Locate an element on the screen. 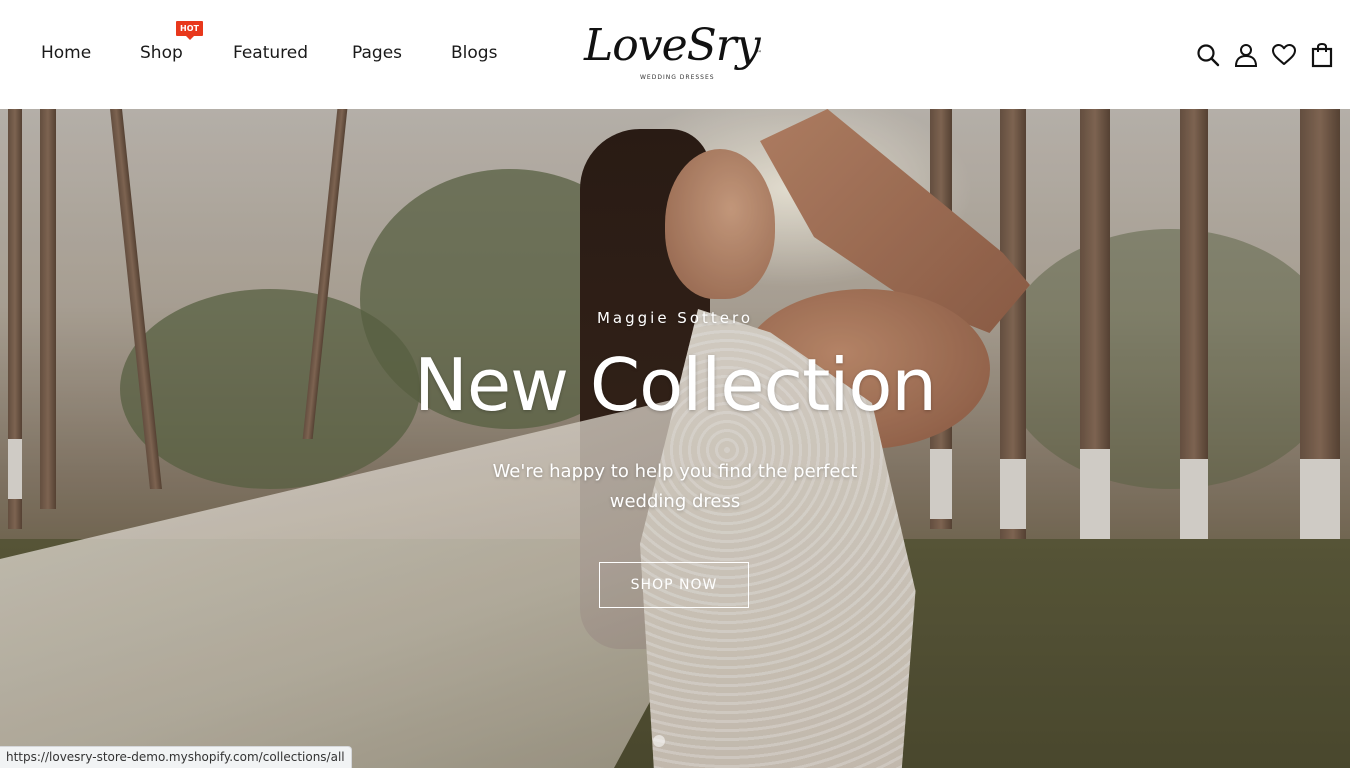  wishlist-heart-icon is located at coordinates (1284, 55).